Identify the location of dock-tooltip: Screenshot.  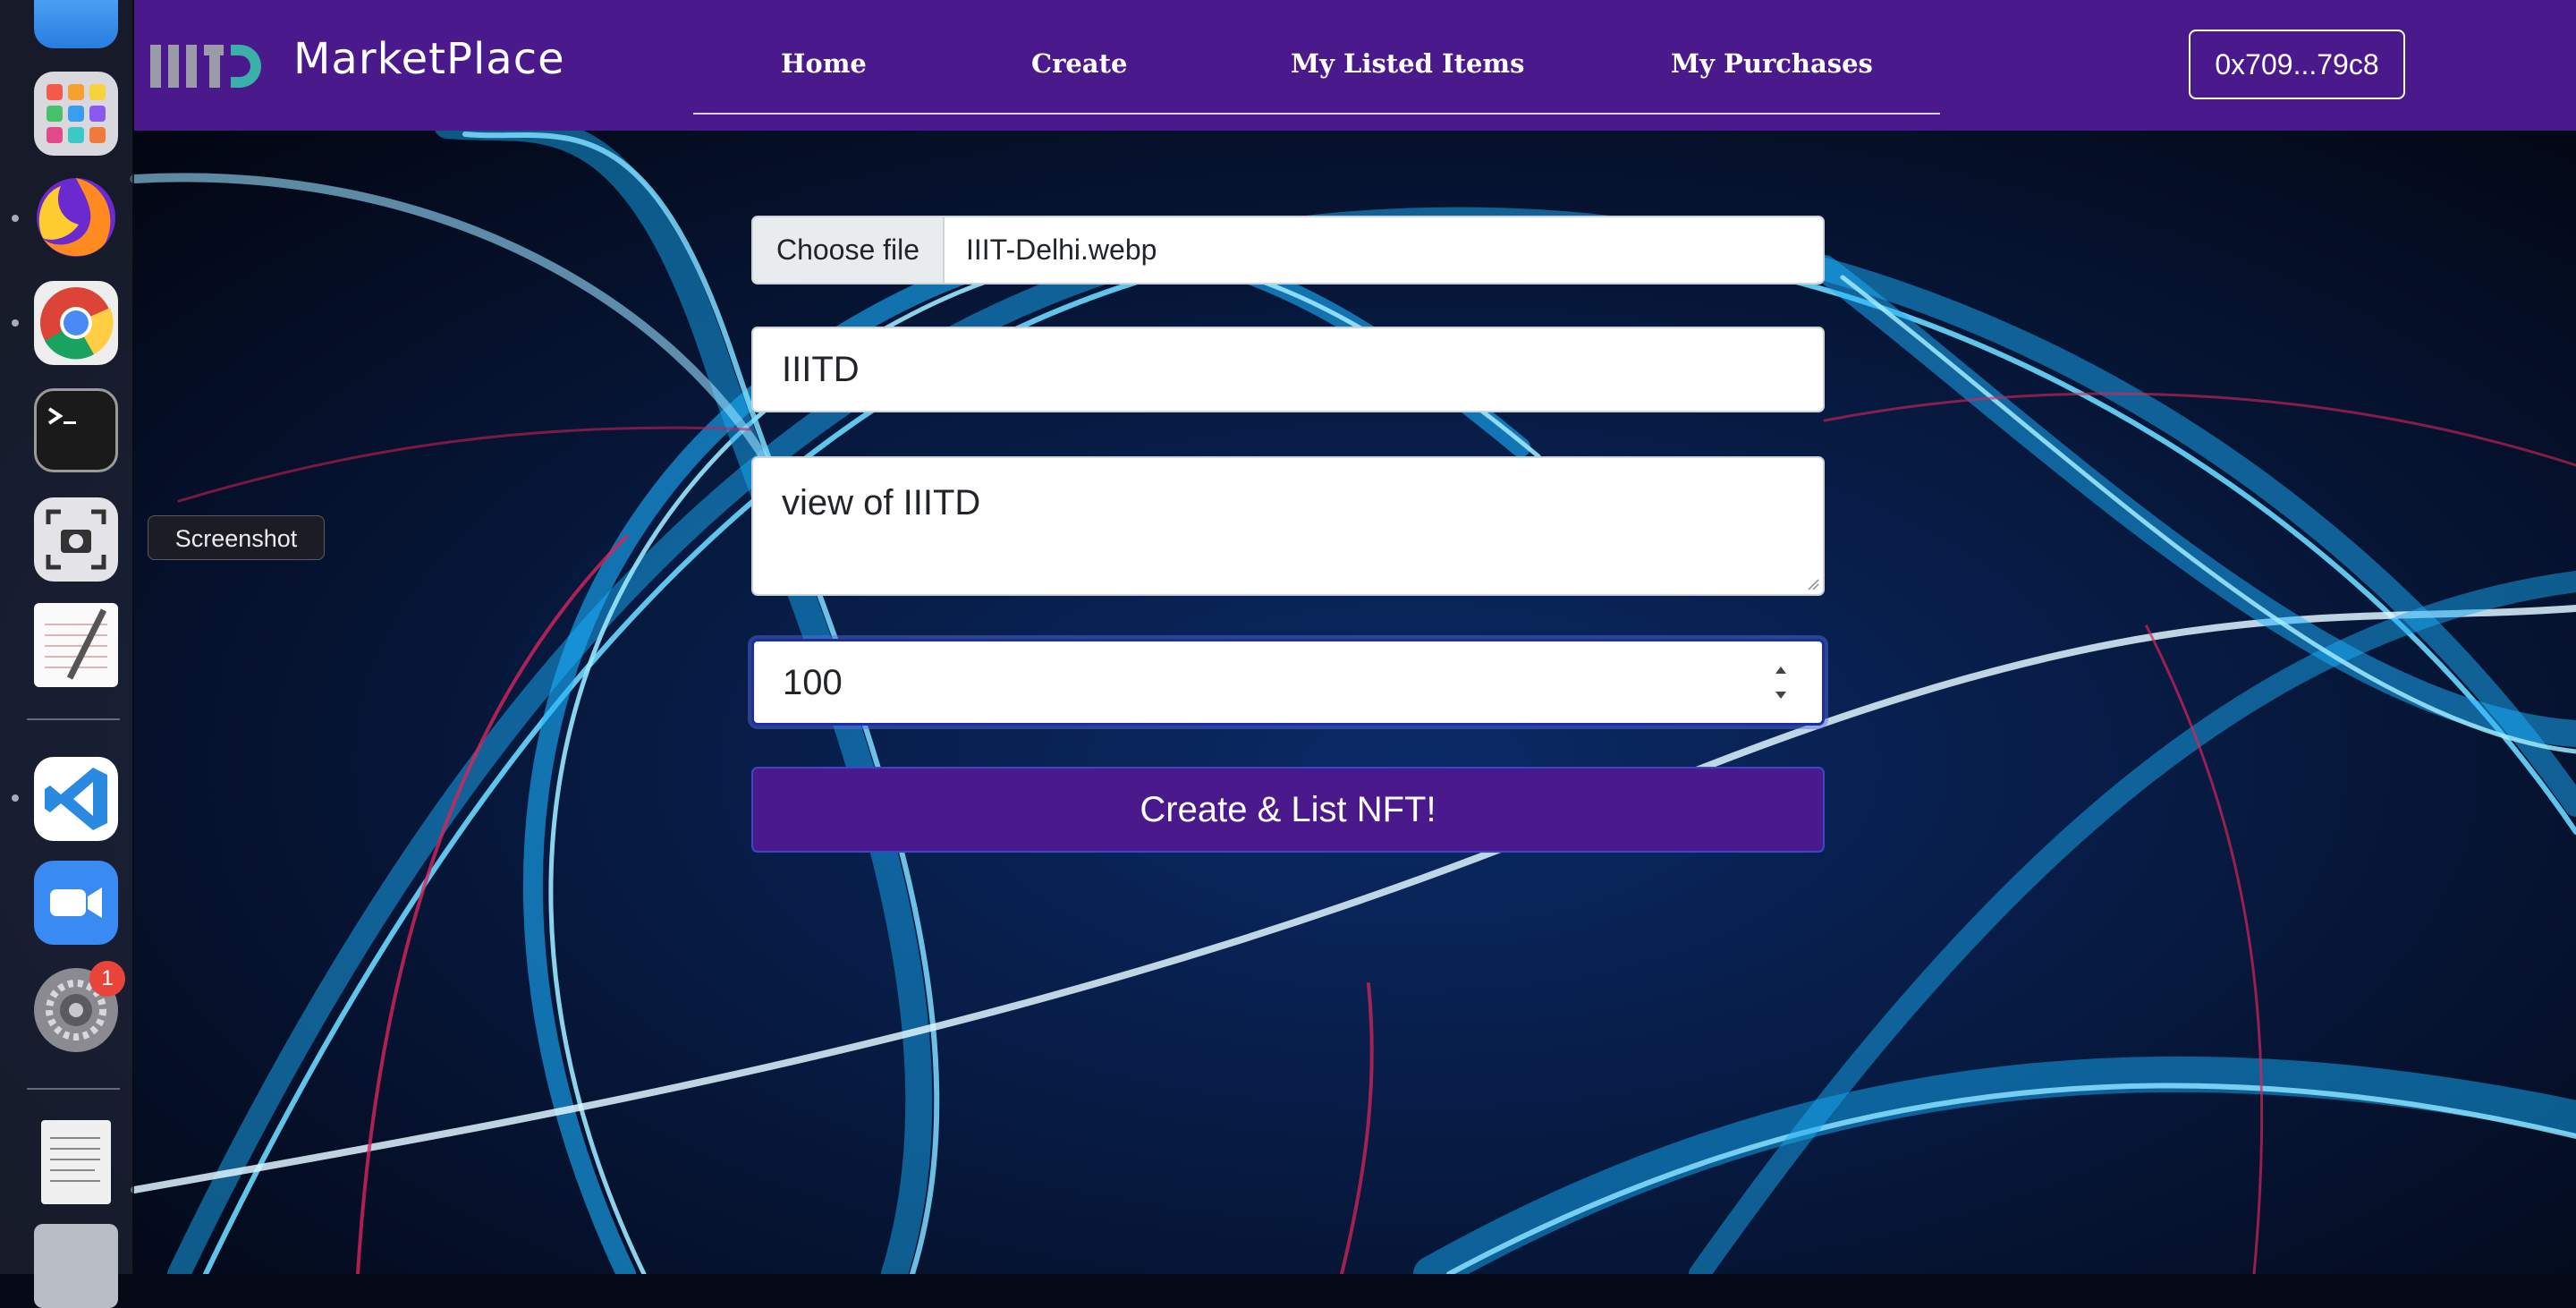
(236, 537).